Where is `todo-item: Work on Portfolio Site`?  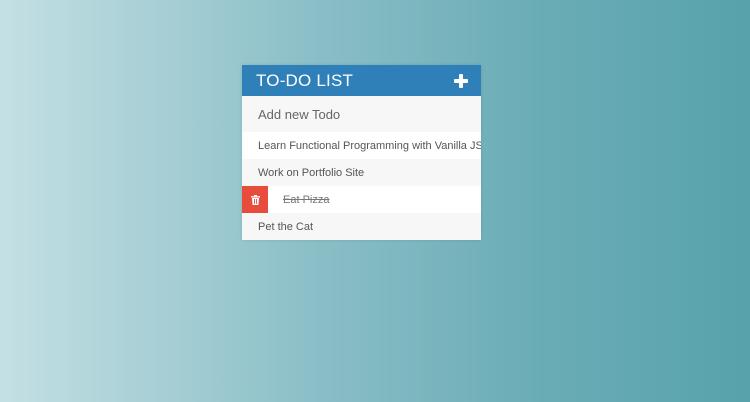
todo-item: Work on Portfolio Site is located at coordinates (361, 172).